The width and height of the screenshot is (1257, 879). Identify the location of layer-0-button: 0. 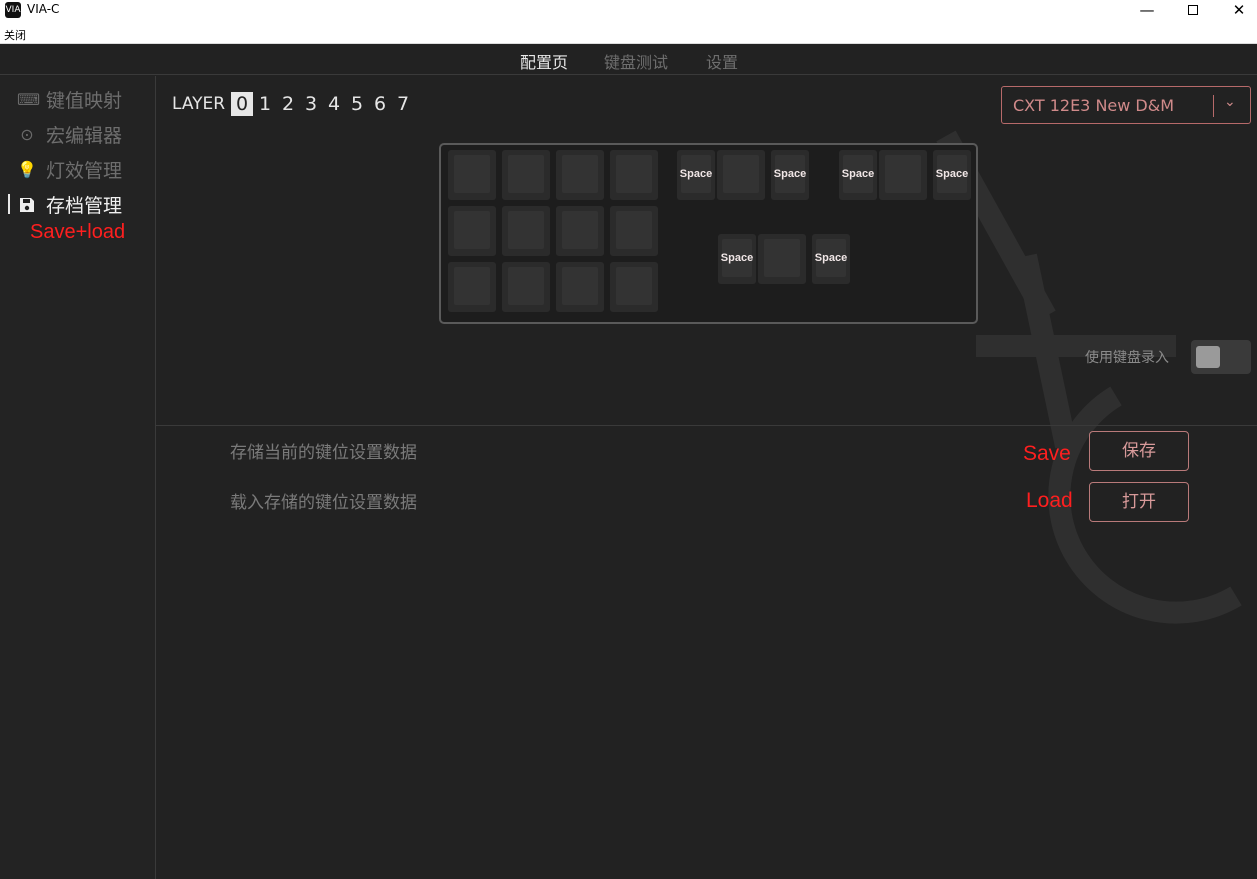
(242, 104).